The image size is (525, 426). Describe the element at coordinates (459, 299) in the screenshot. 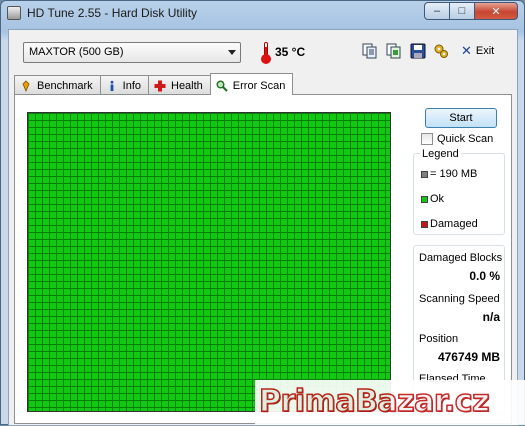

I see `scanning-speed-label: Scanning Speed` at that location.